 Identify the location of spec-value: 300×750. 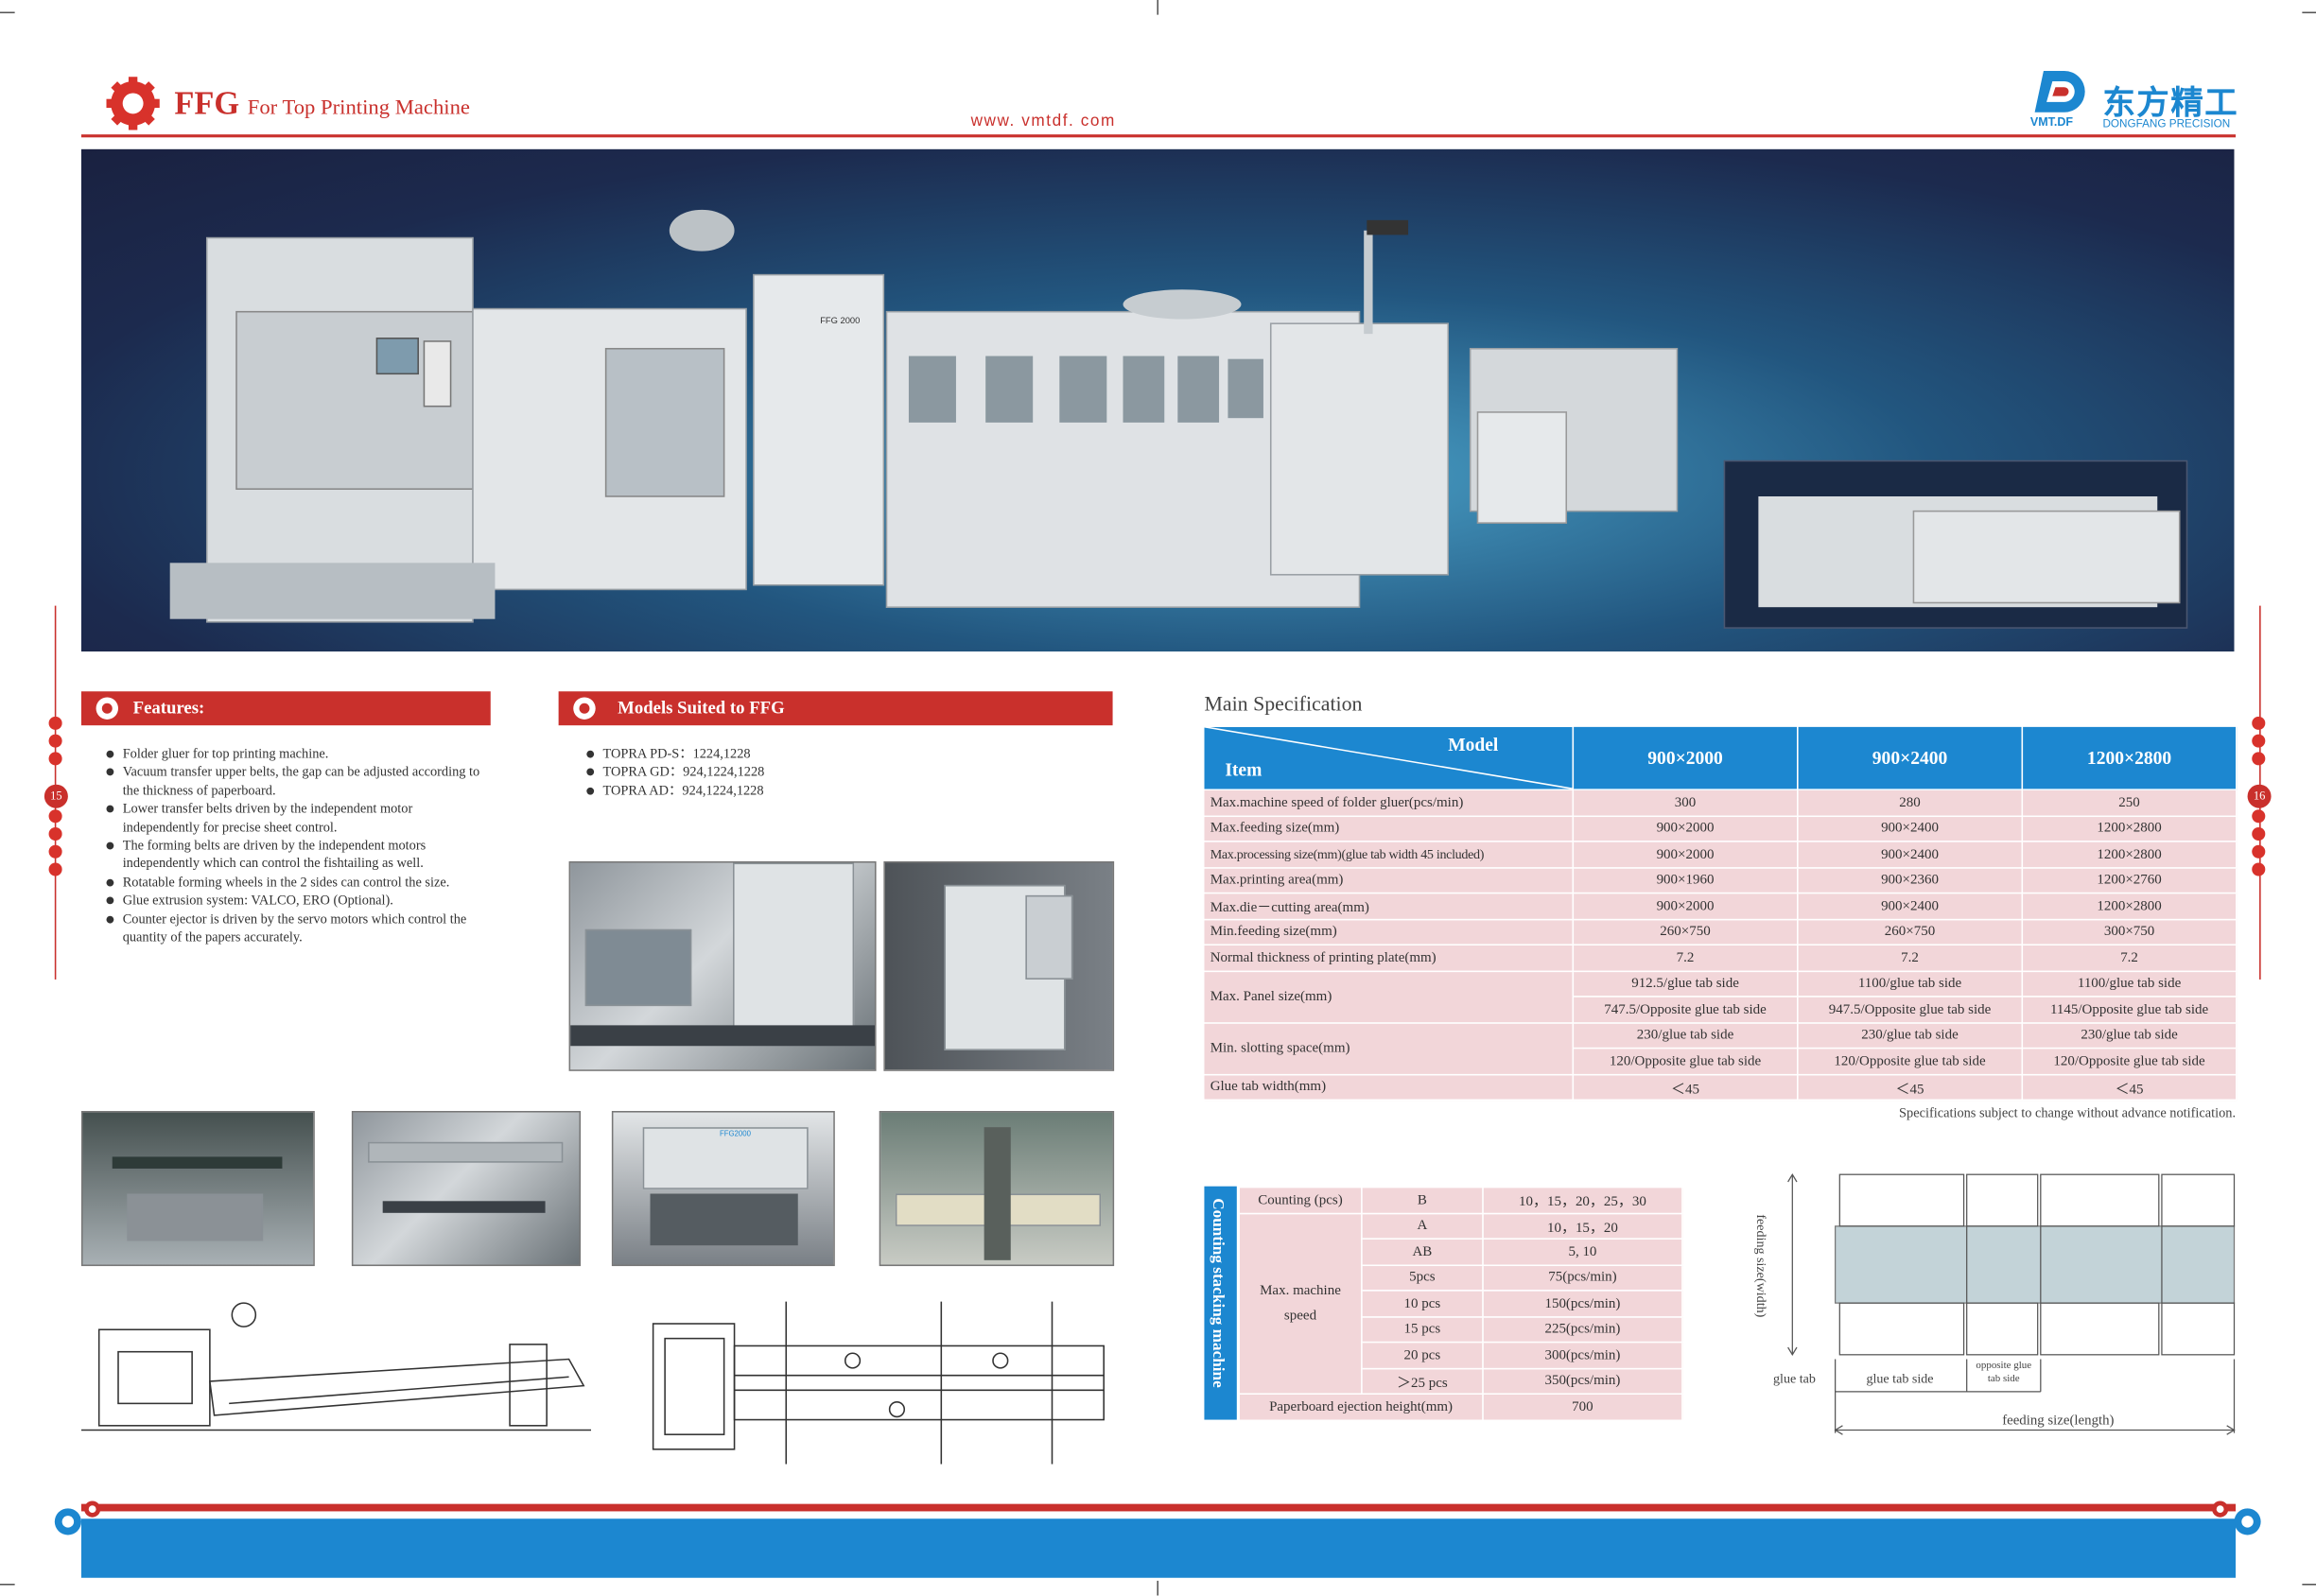
(2129, 931).